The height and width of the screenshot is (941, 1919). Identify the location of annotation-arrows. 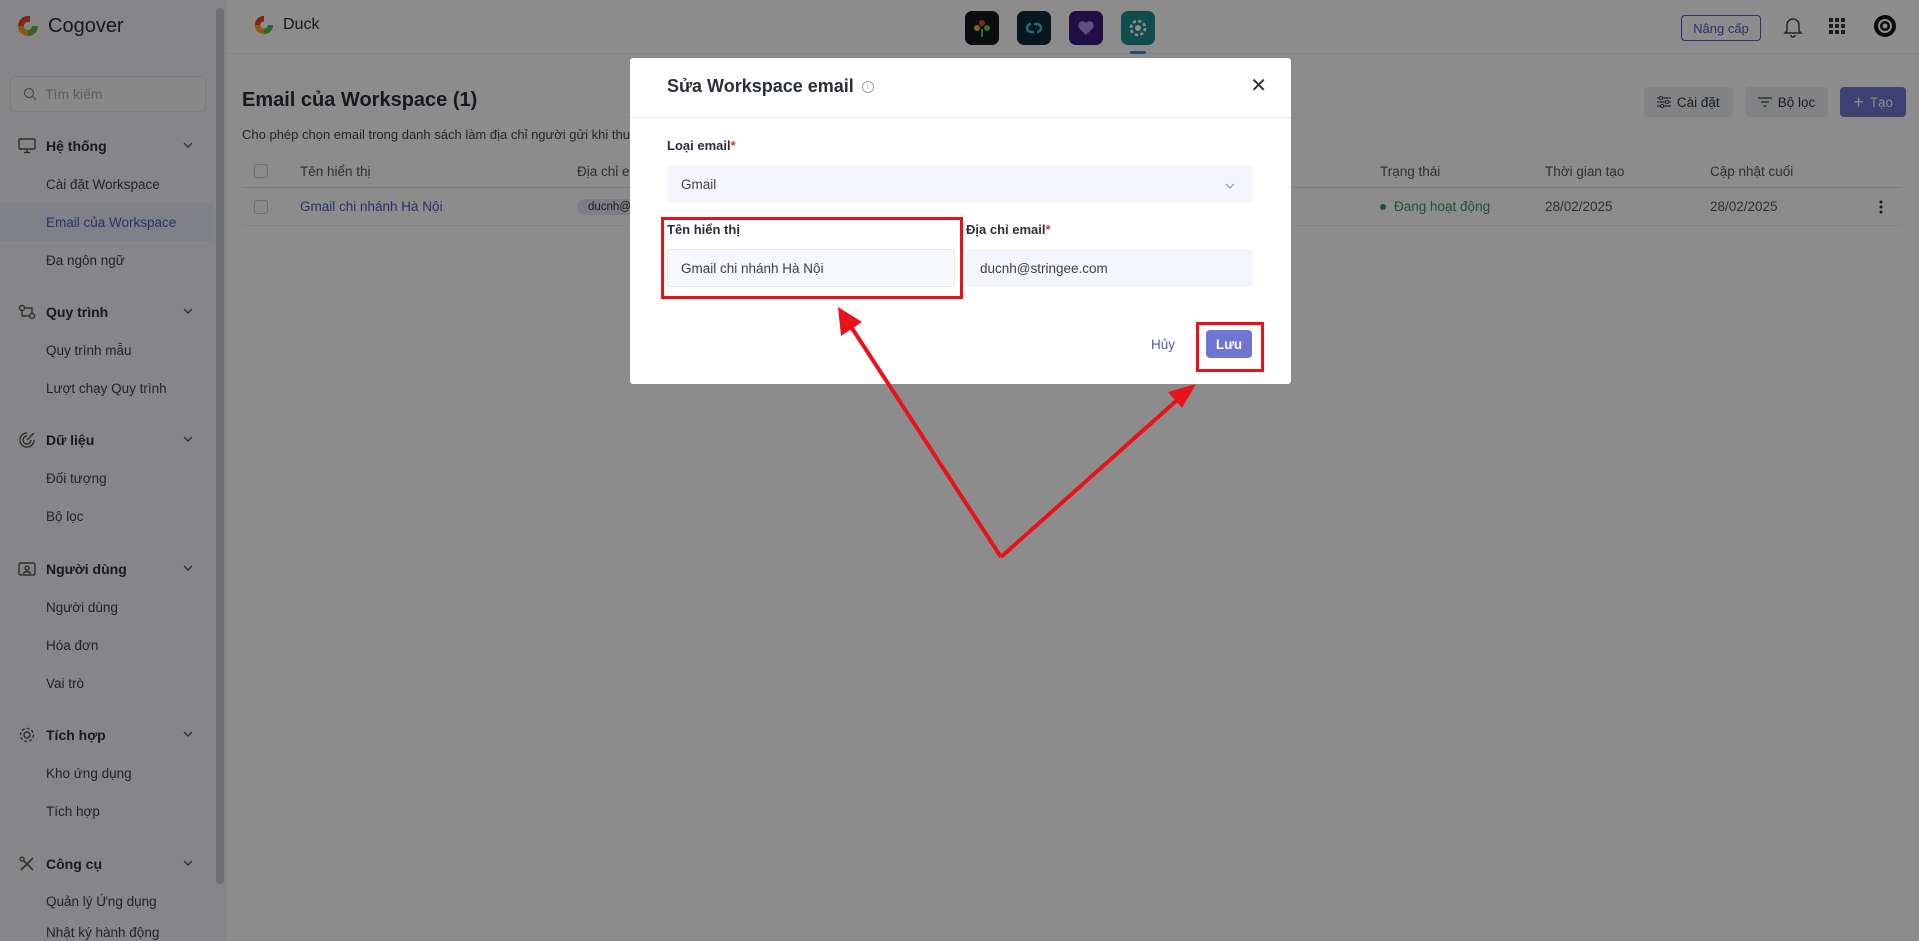
(1017, 433).